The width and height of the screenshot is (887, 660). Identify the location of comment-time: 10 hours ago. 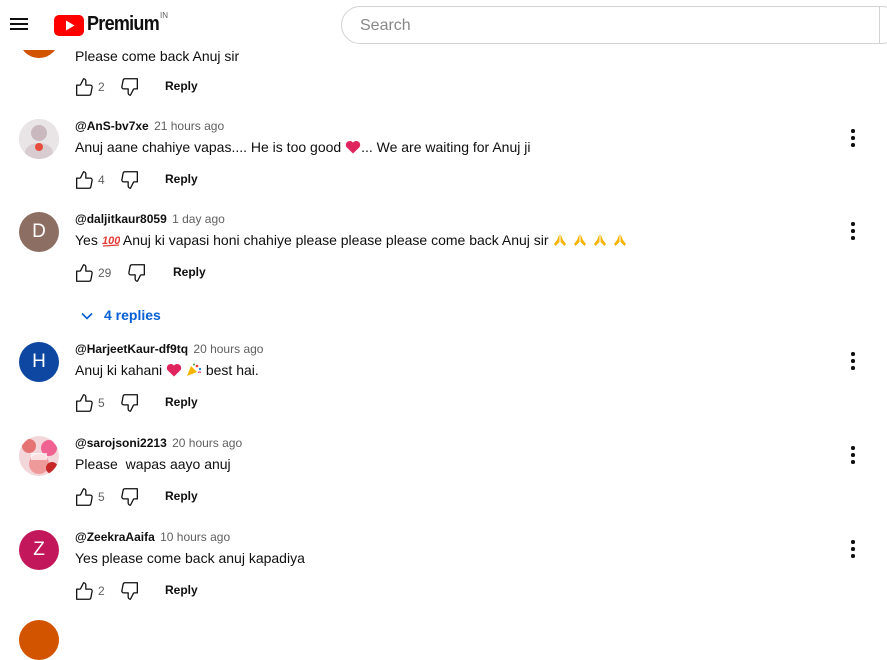
(195, 537).